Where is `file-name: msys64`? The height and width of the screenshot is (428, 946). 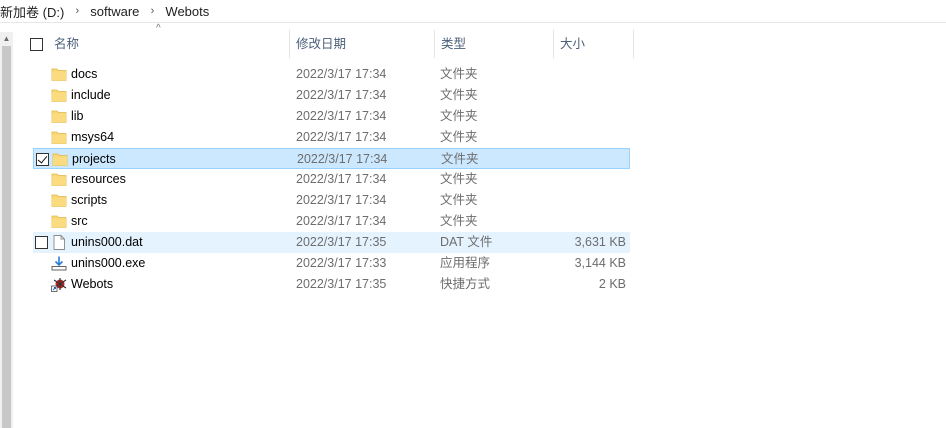 file-name: msys64 is located at coordinates (93, 137).